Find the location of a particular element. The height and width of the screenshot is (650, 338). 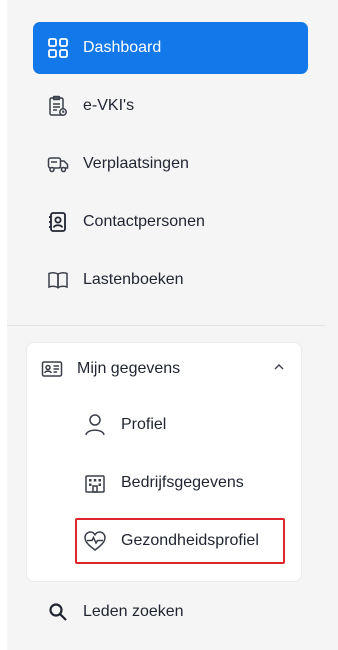

sub-item-bedrijfsgegevens: Bedrijfsgegevens is located at coordinates (180, 483).